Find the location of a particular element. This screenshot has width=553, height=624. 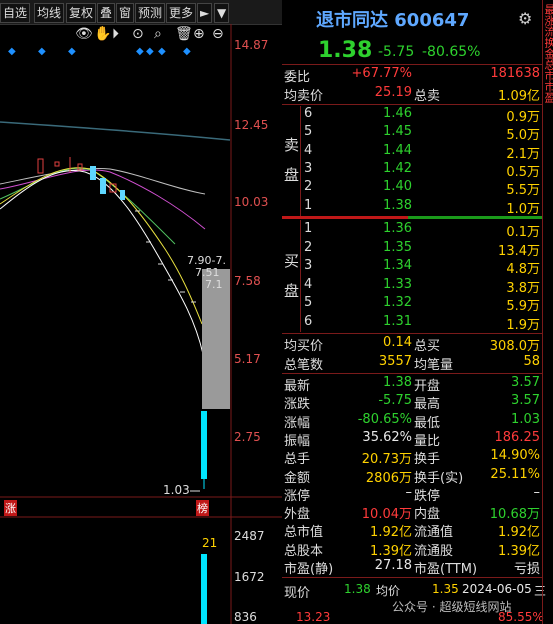

sell-level-row: 5 1.45 5.0万 is located at coordinates (412, 133).